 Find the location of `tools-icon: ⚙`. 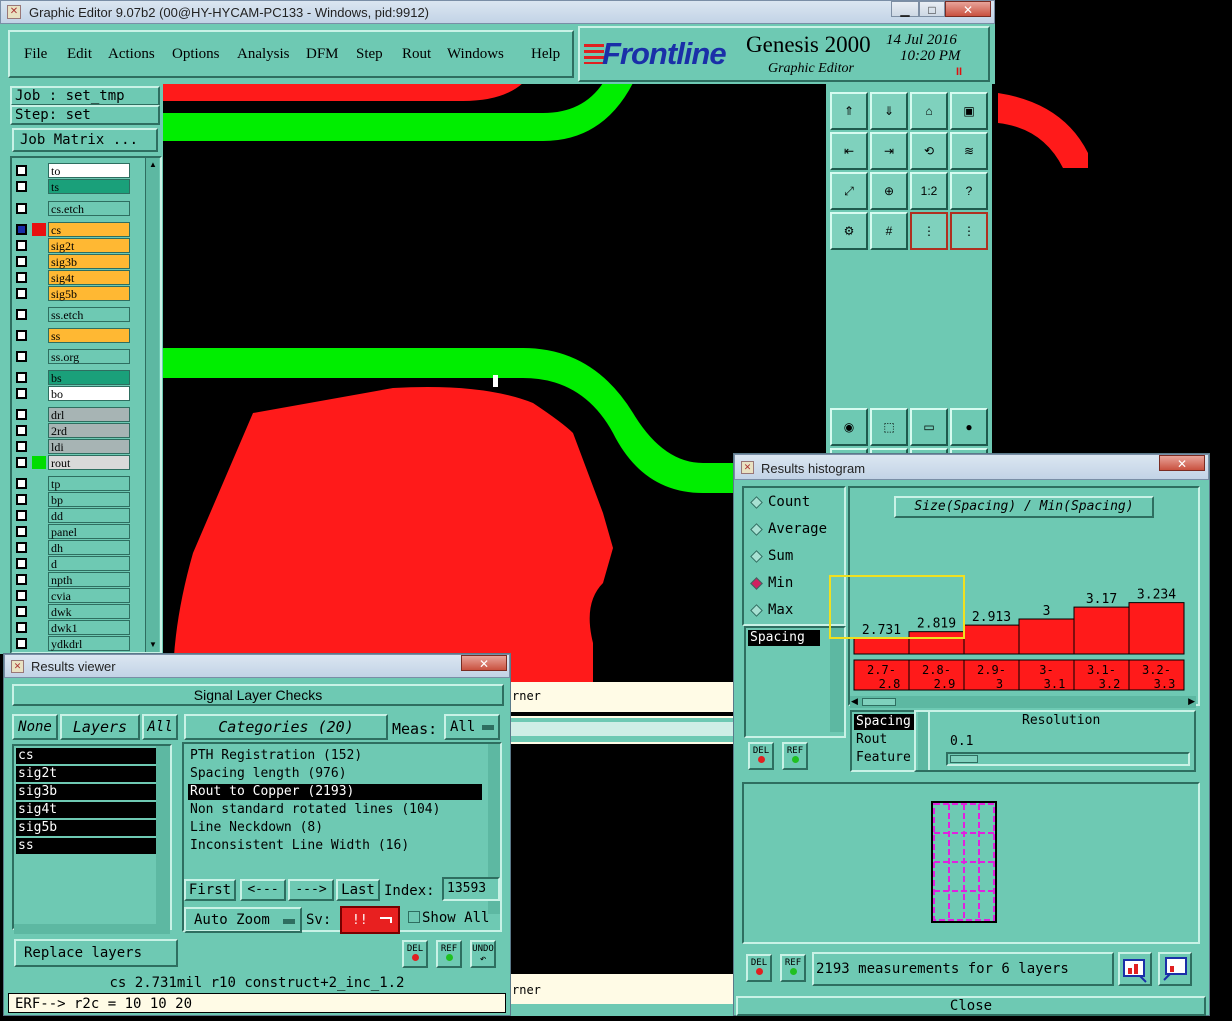

tools-icon: ⚙ is located at coordinates (849, 231).